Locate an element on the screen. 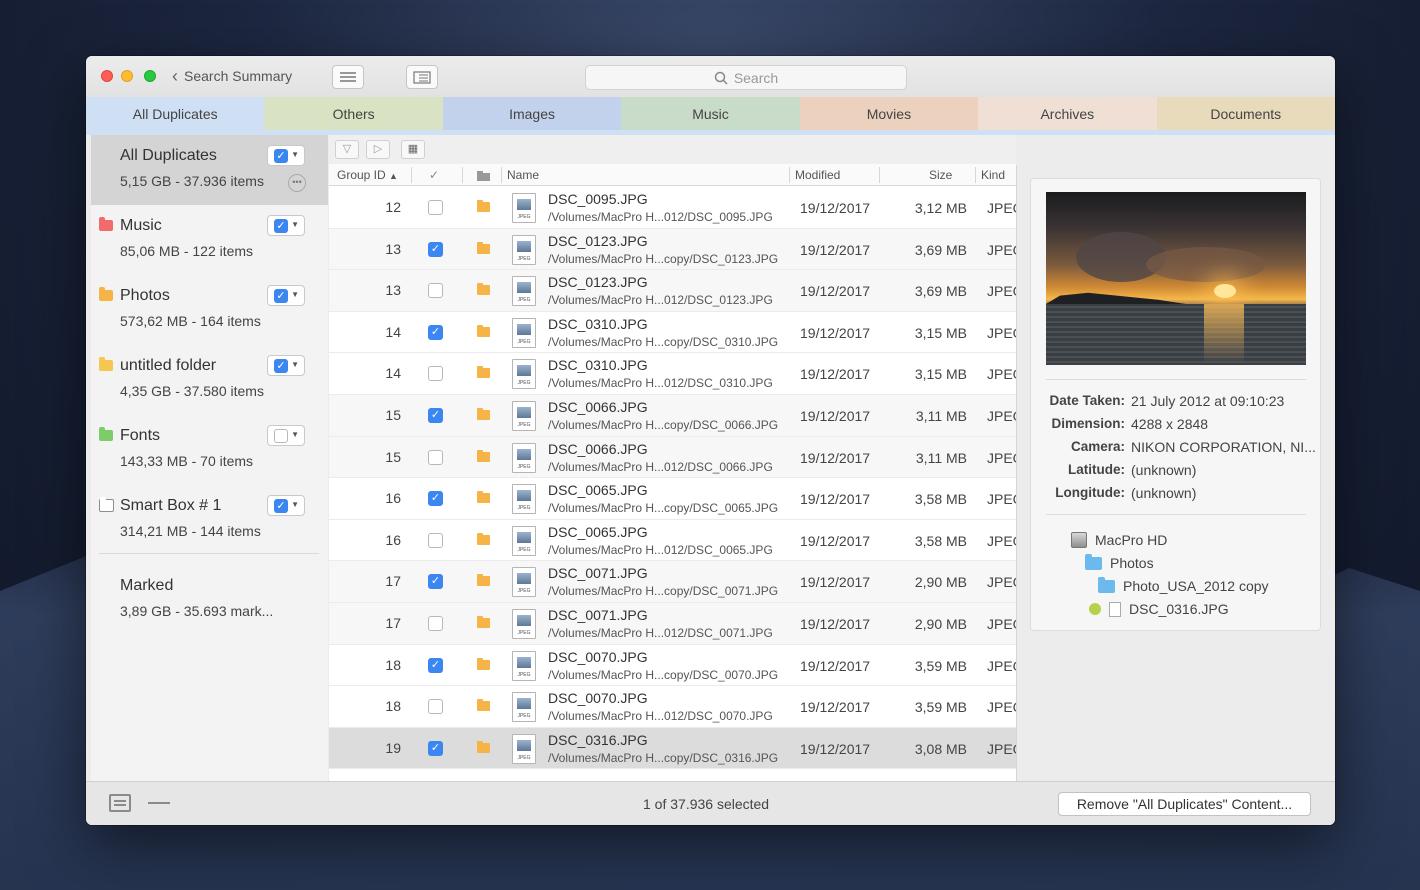  tab-archives: Archives is located at coordinates (1067, 113).